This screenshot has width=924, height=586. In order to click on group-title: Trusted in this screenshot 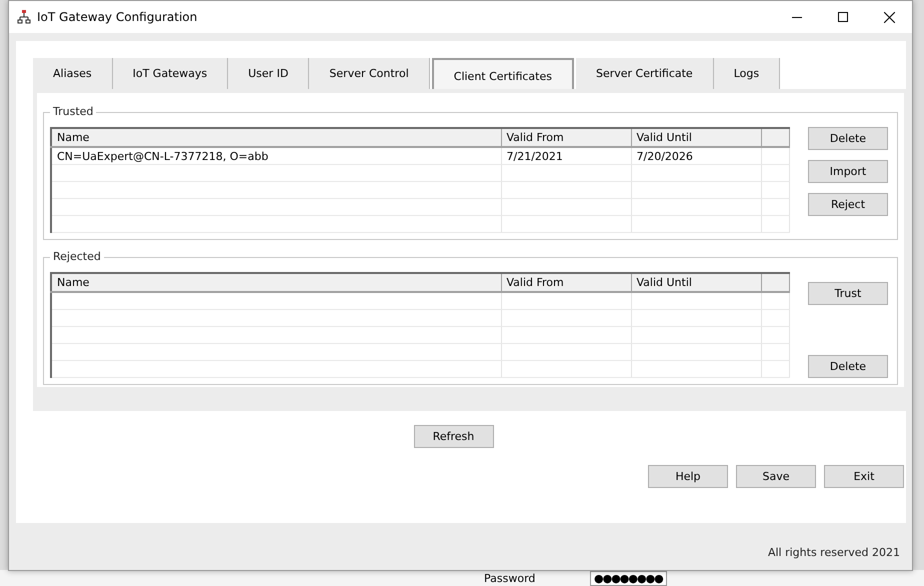, I will do `click(73, 111)`.